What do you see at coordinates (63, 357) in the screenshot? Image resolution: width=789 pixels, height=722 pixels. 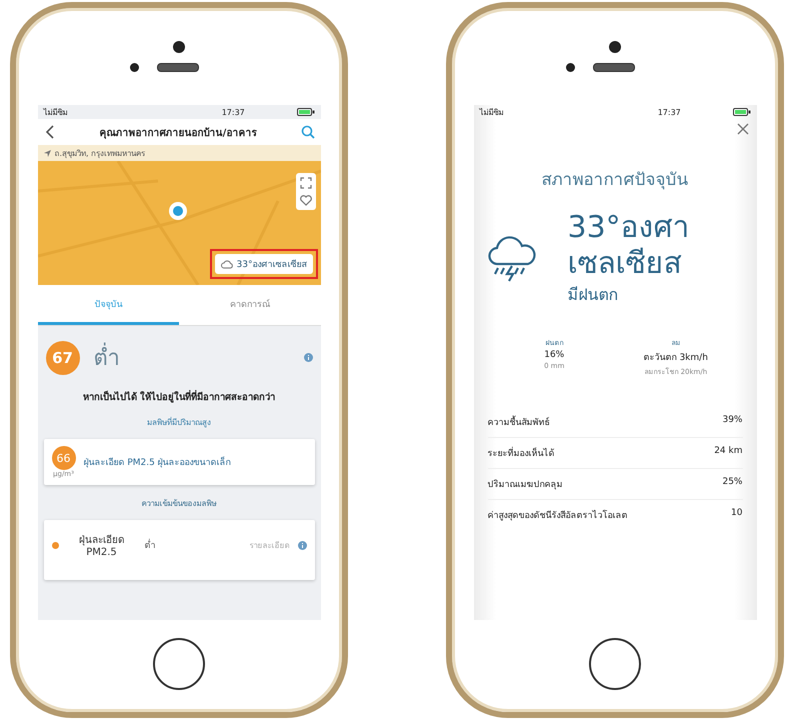 I see `aqi-badge: 67` at bounding box center [63, 357].